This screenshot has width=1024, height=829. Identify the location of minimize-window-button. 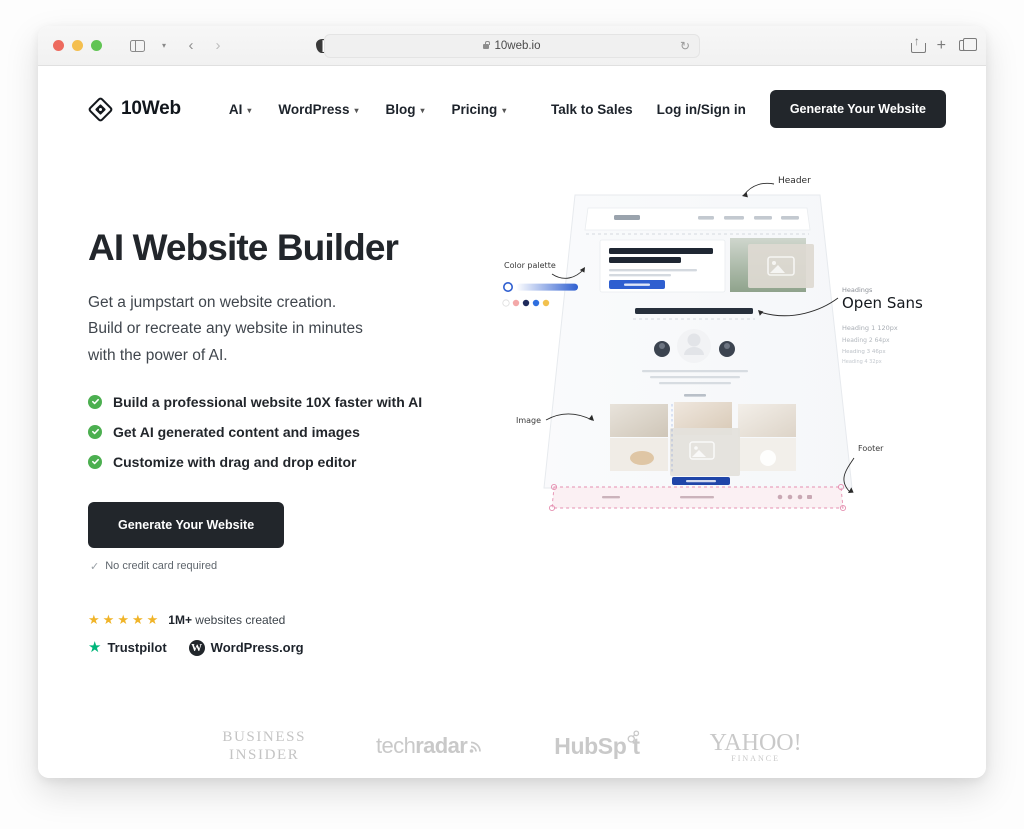
(77, 45).